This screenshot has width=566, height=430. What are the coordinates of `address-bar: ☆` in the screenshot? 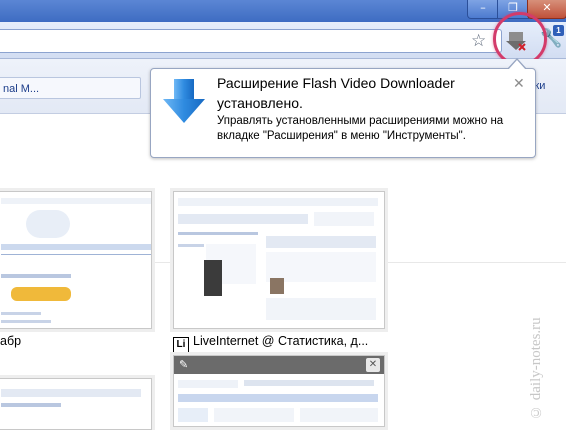 It's located at (251, 41).